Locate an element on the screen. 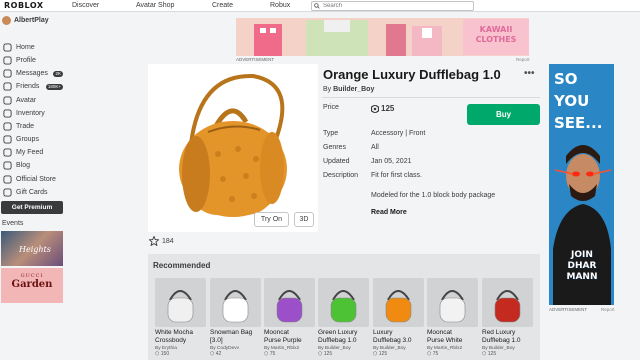 This screenshot has width=640, height=360. recommended-item-card: Snowman Bag [3.0] By CodyDevv ⬡ 42 is located at coordinates (235, 317).